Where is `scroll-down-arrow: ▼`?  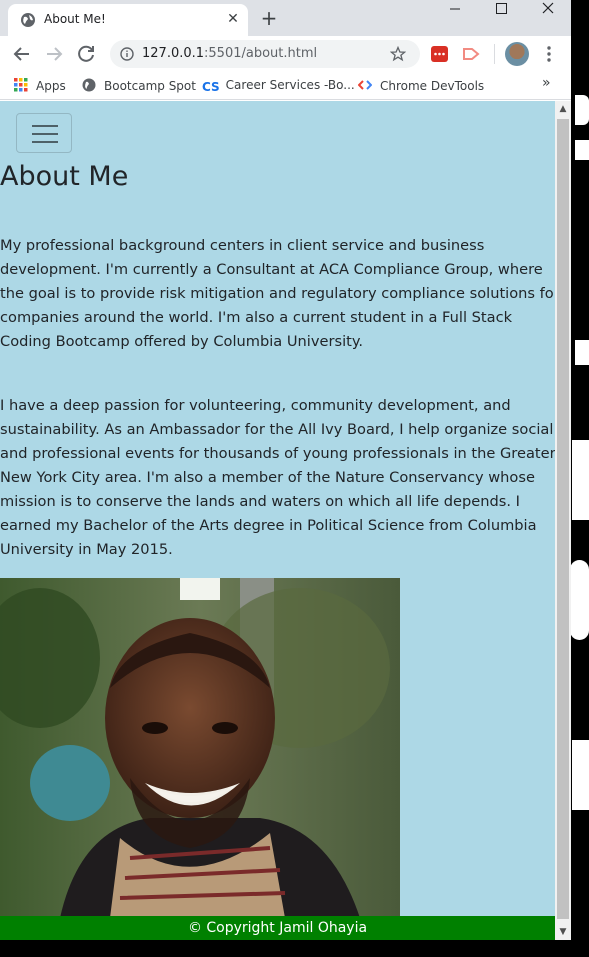 scroll-down-arrow: ▼ is located at coordinates (563, 932).